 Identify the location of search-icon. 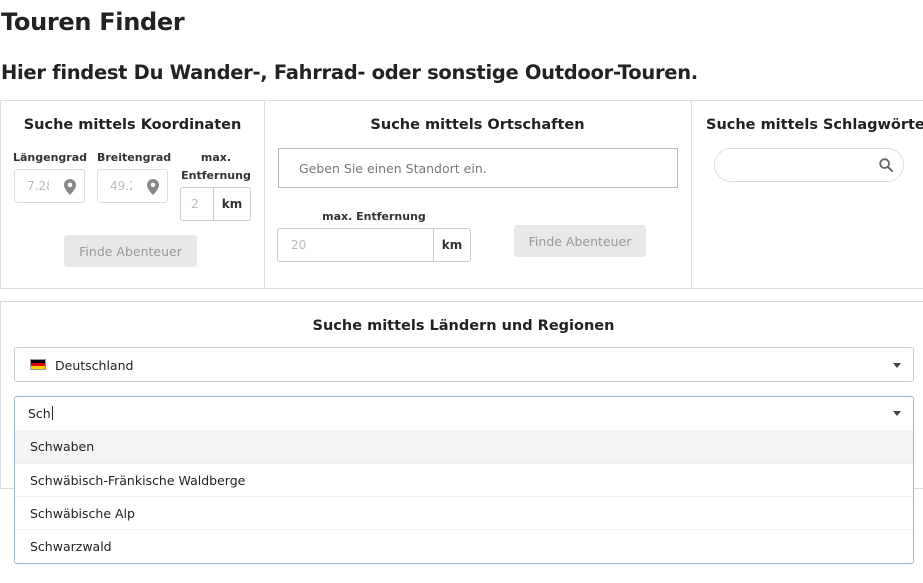
(886, 165).